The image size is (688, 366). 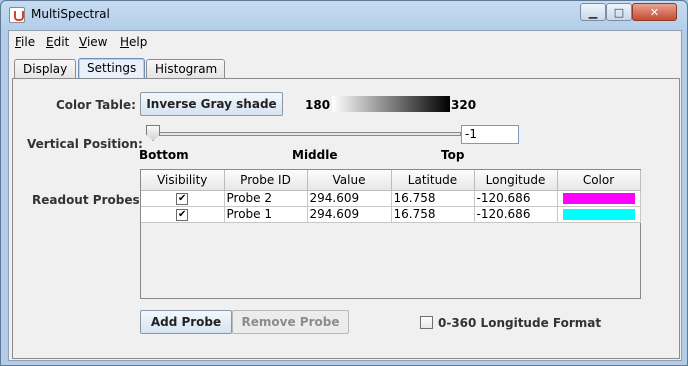 What do you see at coordinates (516, 180) in the screenshot?
I see `column-longitude: Longitude` at bounding box center [516, 180].